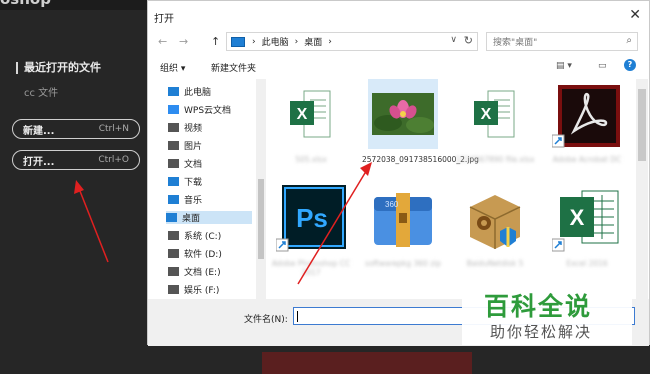 The height and width of the screenshot is (374, 650). I want to click on cloud-icon, so click(173, 109).